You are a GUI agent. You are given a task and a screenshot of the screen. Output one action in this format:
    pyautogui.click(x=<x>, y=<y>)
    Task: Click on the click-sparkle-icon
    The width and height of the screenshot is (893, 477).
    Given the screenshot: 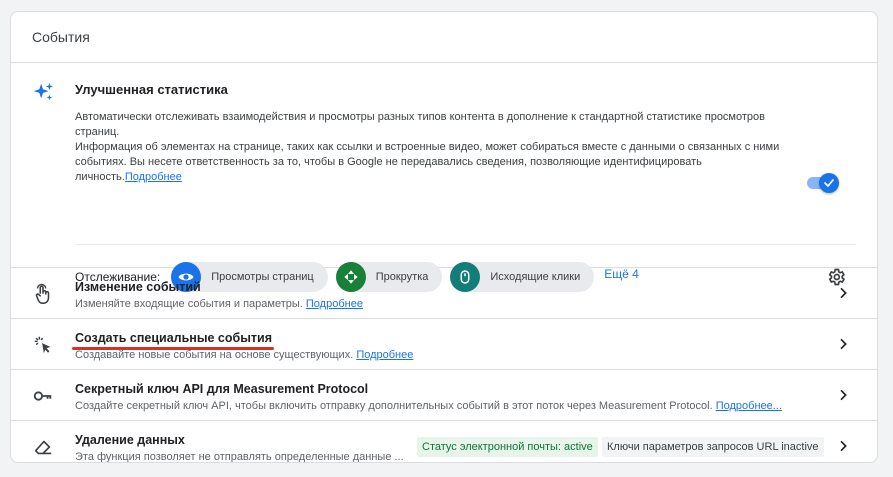 What is the action you would take?
    pyautogui.click(x=42, y=345)
    